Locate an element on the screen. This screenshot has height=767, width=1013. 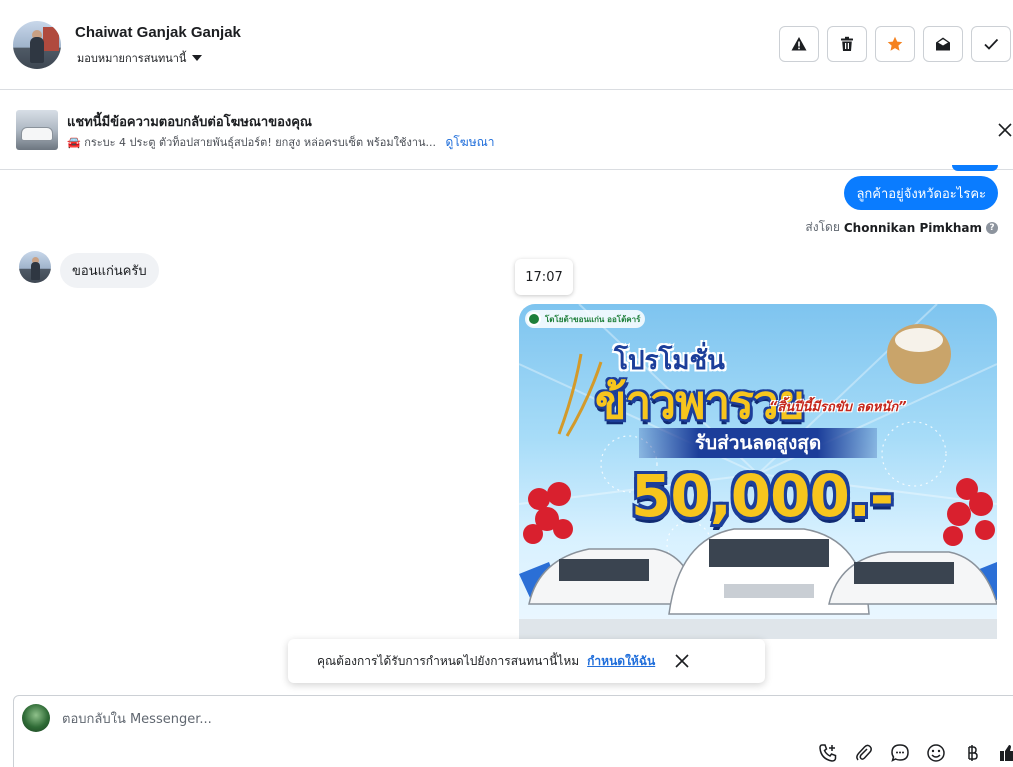
view-ad-link: ดูโฆษณา is located at coordinates (470, 142).